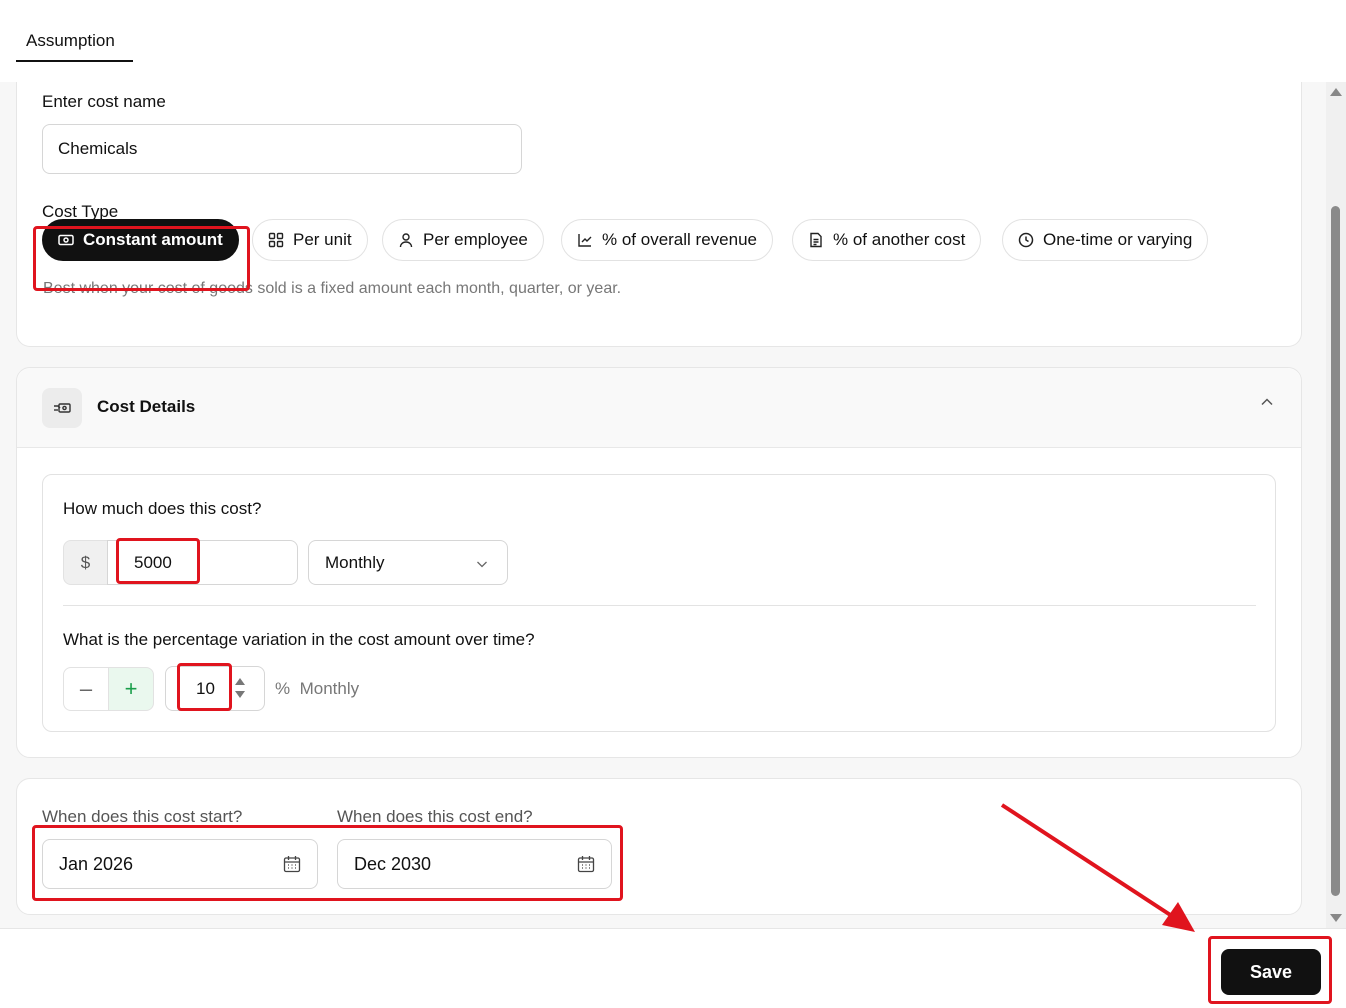 The width and height of the screenshot is (1346, 1008). I want to click on scroll-down-arrow-icon, so click(1336, 918).